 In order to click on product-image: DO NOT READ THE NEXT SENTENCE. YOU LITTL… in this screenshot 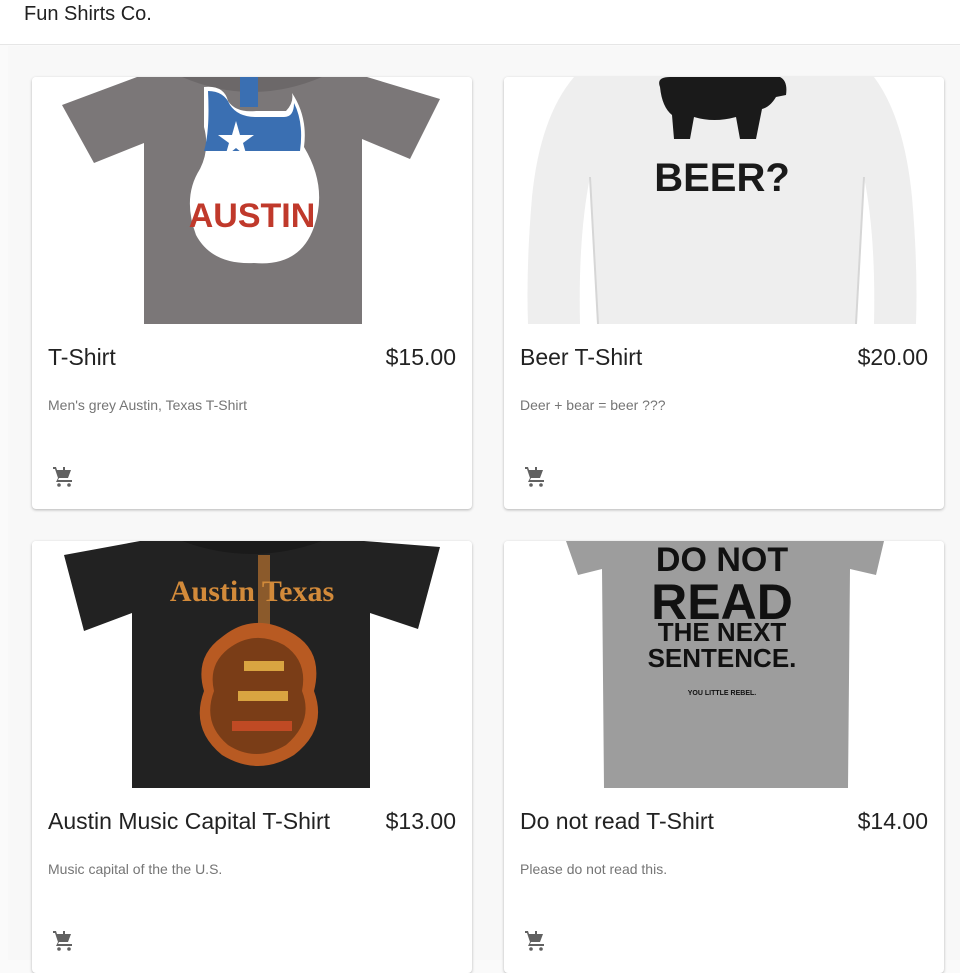, I will do `click(724, 664)`.